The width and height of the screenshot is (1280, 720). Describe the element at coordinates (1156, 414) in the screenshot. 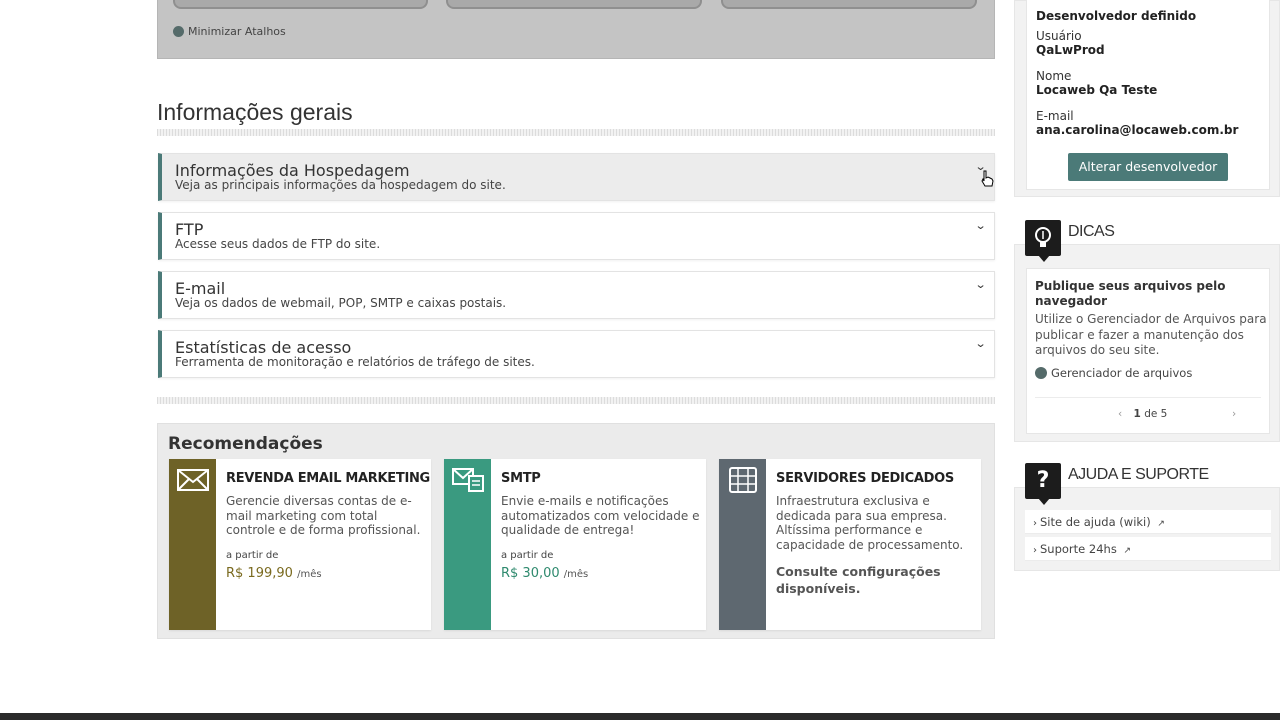

I see `pager-total: de 5` at that location.